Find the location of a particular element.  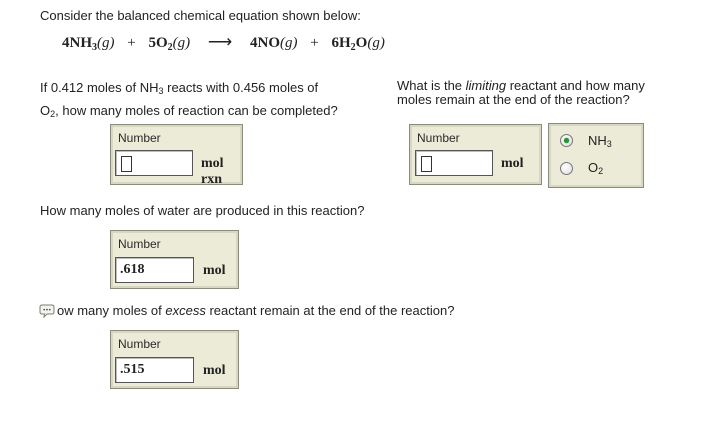

reaction-arrow: ⟶ is located at coordinates (220, 41).